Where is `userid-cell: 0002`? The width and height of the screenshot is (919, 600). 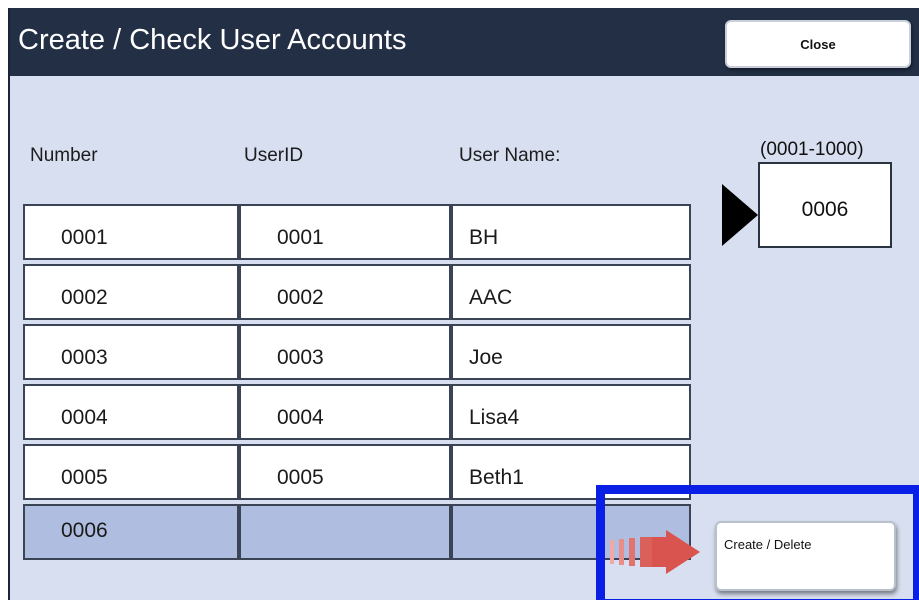
userid-cell: 0002 is located at coordinates (345, 292).